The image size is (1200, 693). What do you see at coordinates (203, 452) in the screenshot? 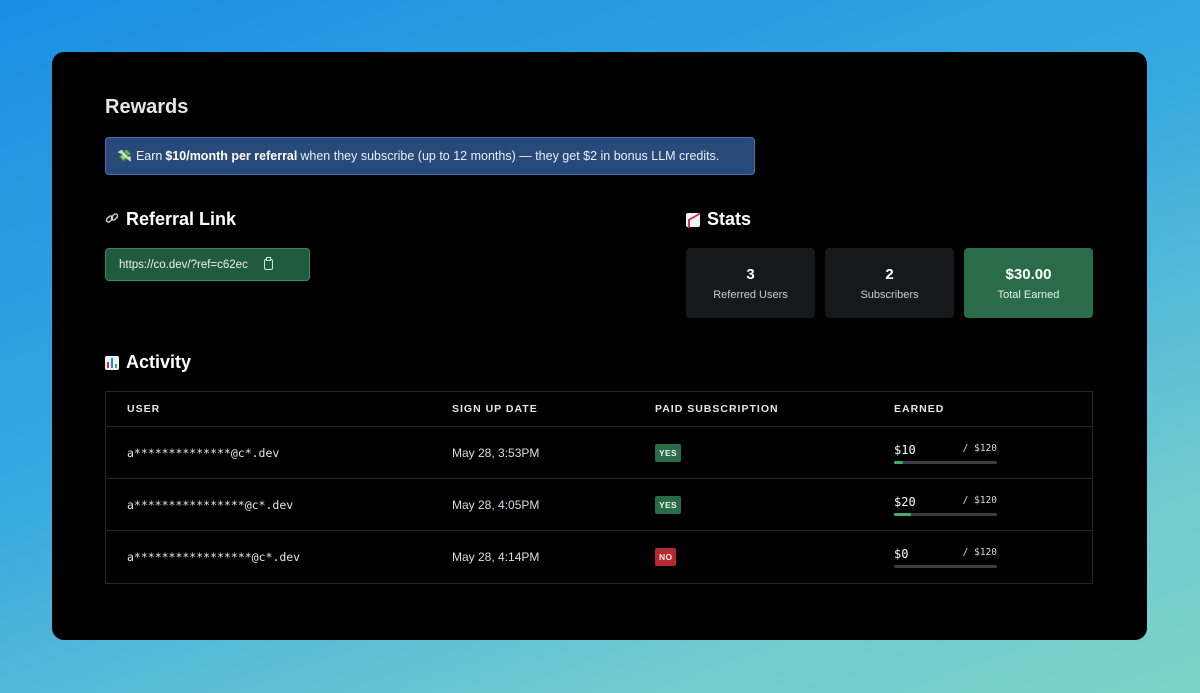
I see `row-user: a**************@c*.dev` at bounding box center [203, 452].